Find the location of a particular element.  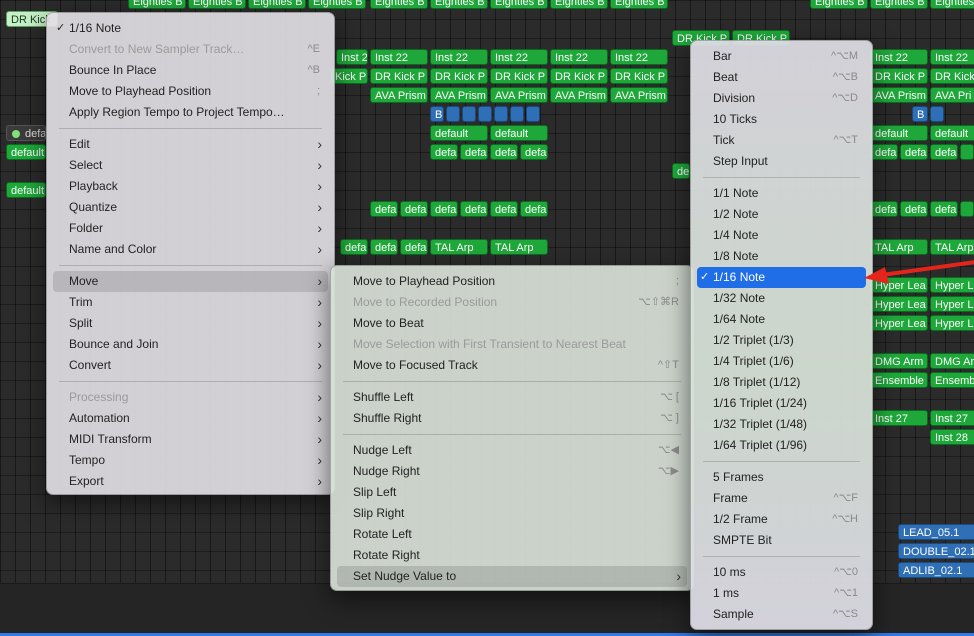

nudge-menu-item-1-8-note: 1/8 Note is located at coordinates (781, 256).